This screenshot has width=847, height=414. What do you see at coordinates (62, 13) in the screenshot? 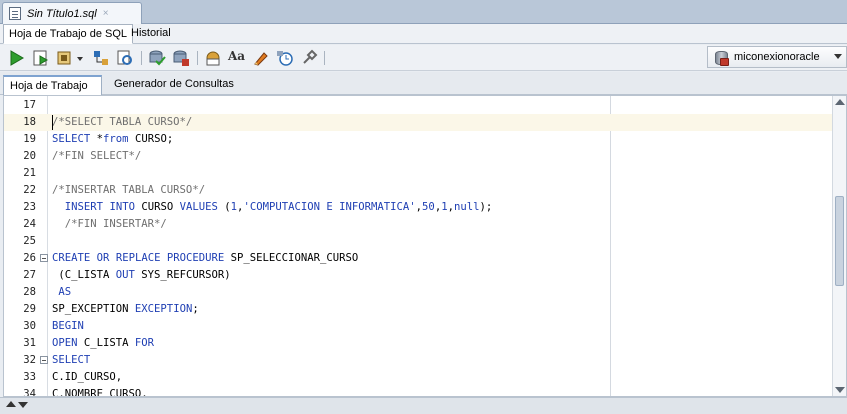
I see `file-tab-title: Sin Título1.sql` at bounding box center [62, 13].